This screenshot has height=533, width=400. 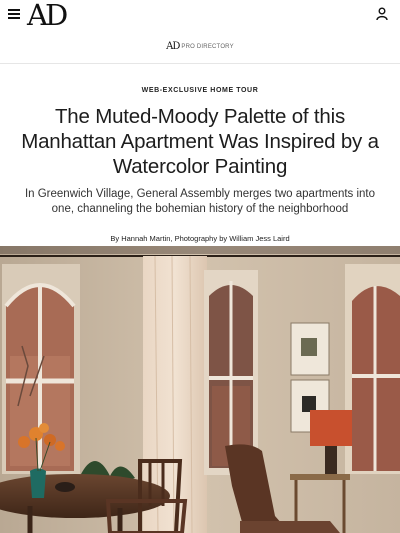 I want to click on user-icon, so click(x=382, y=14).